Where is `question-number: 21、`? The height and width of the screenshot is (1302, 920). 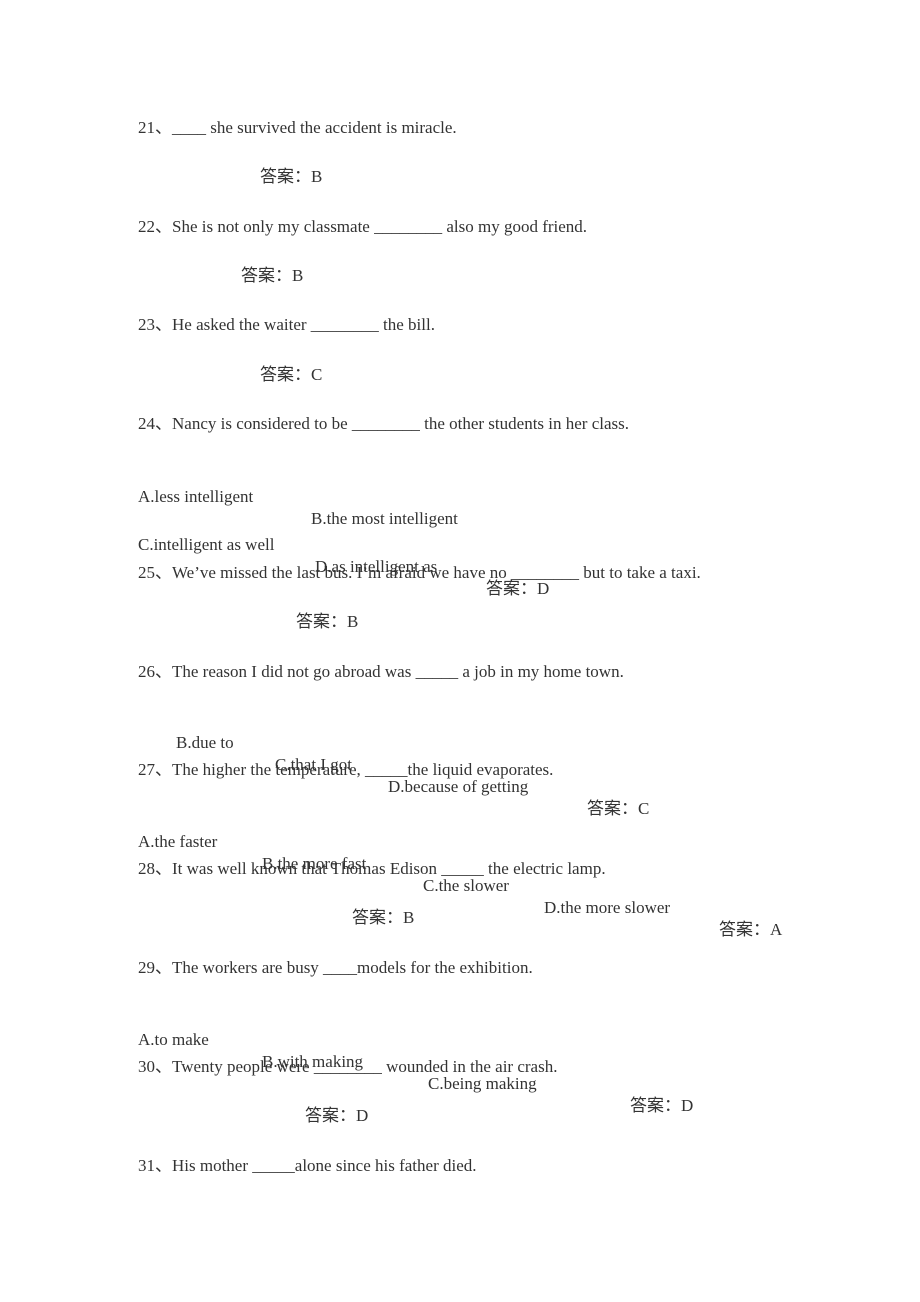 question-number: 21、 is located at coordinates (155, 127).